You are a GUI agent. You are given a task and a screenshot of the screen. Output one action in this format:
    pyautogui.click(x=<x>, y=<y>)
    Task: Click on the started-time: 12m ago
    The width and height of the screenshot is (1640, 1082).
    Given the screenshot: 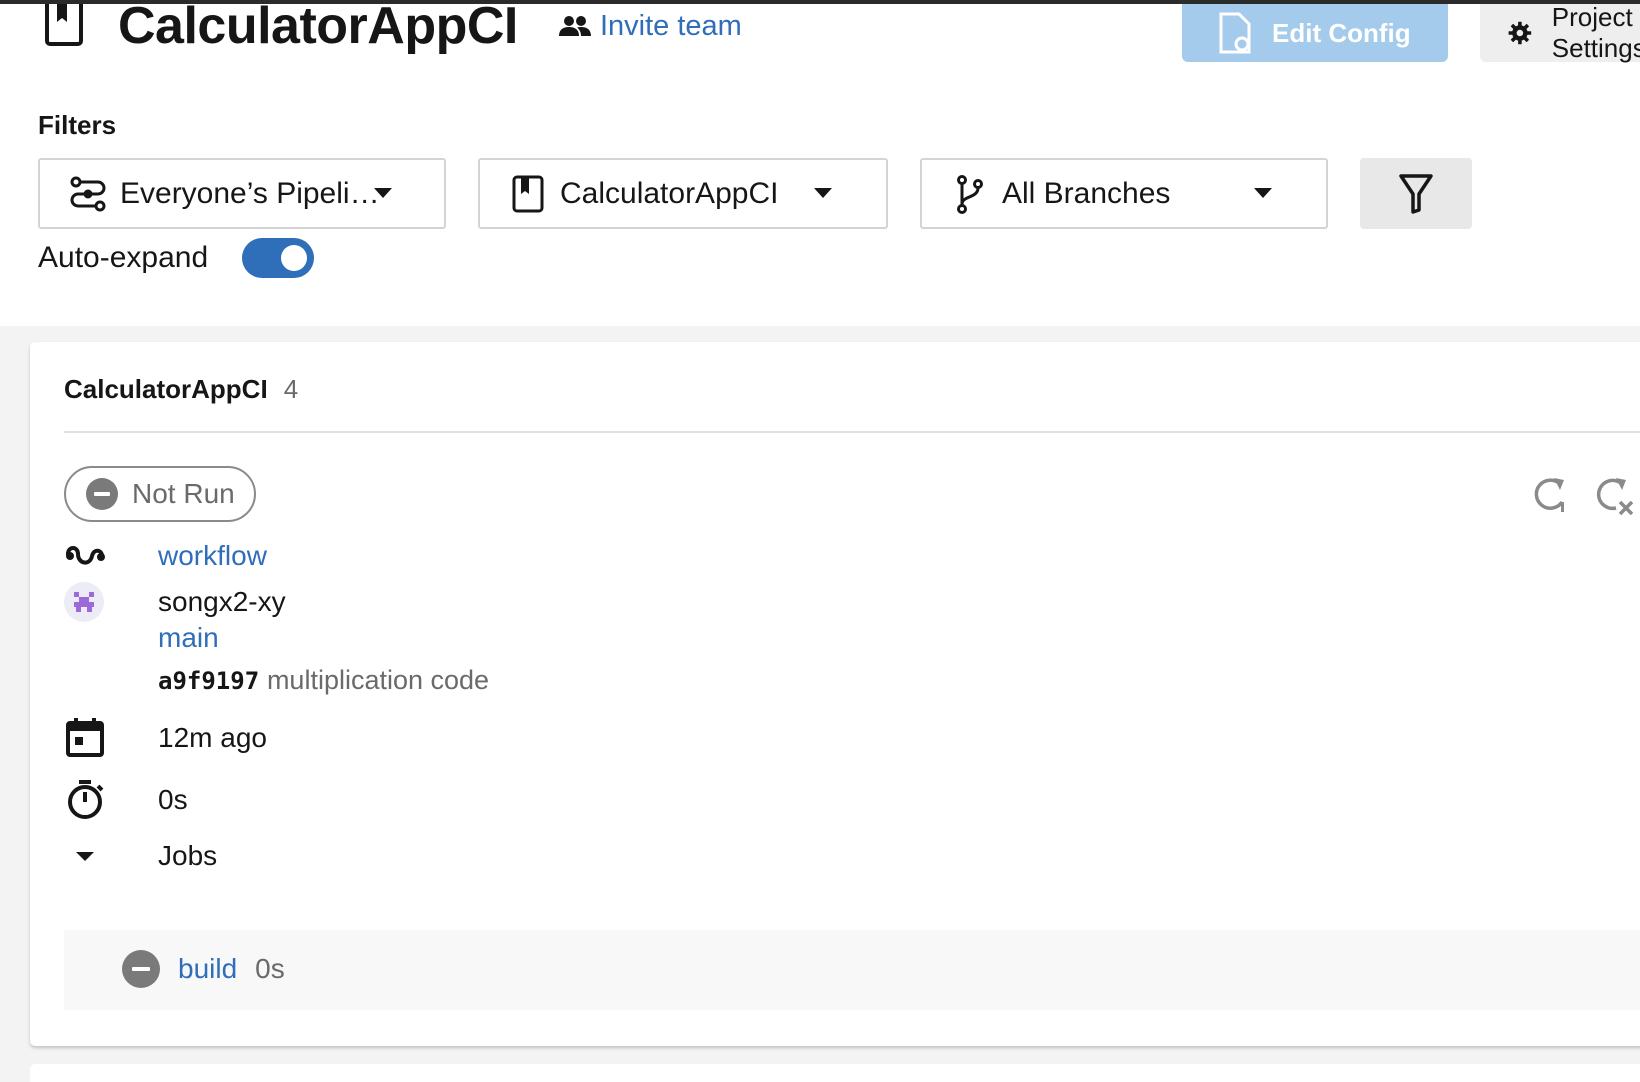 What is the action you would take?
    pyautogui.click(x=212, y=737)
    